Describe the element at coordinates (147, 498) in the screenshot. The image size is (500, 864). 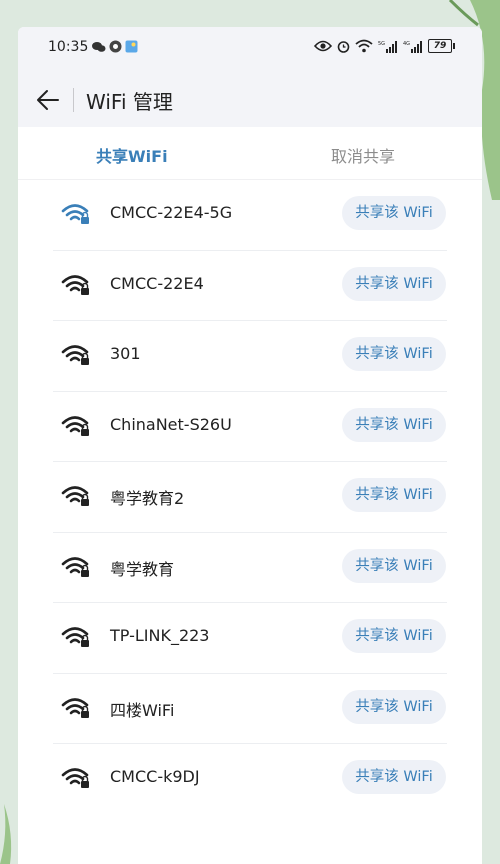
I see `wifi-ssid: 粤学教育2` at that location.